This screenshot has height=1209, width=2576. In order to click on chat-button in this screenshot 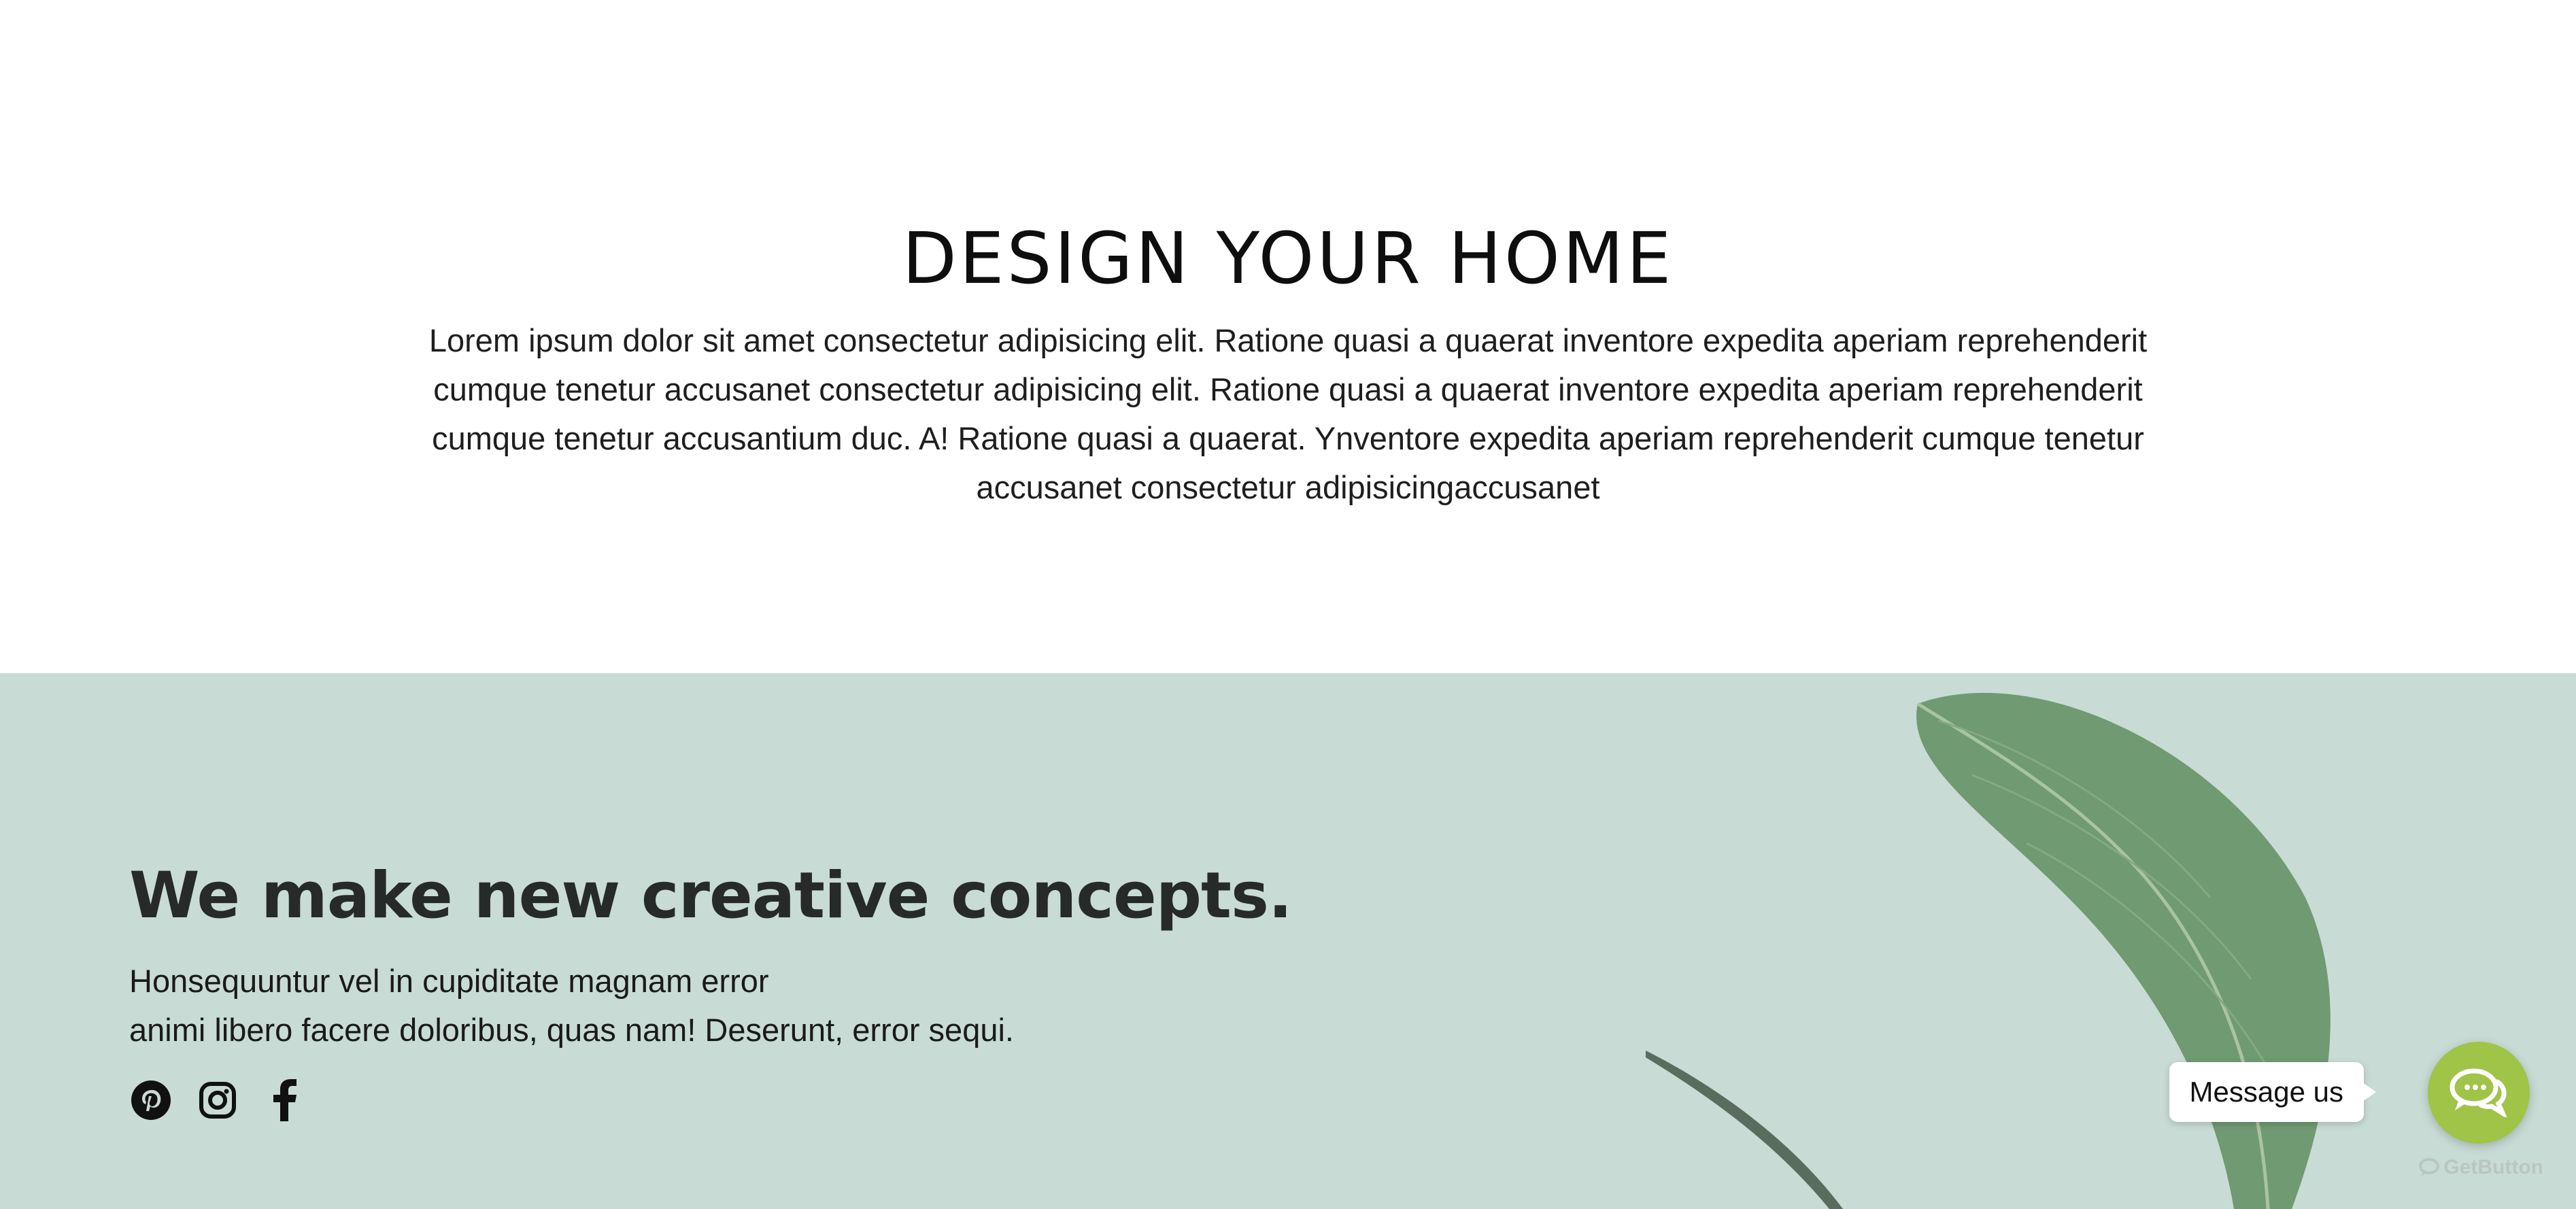, I will do `click(2479, 1093)`.